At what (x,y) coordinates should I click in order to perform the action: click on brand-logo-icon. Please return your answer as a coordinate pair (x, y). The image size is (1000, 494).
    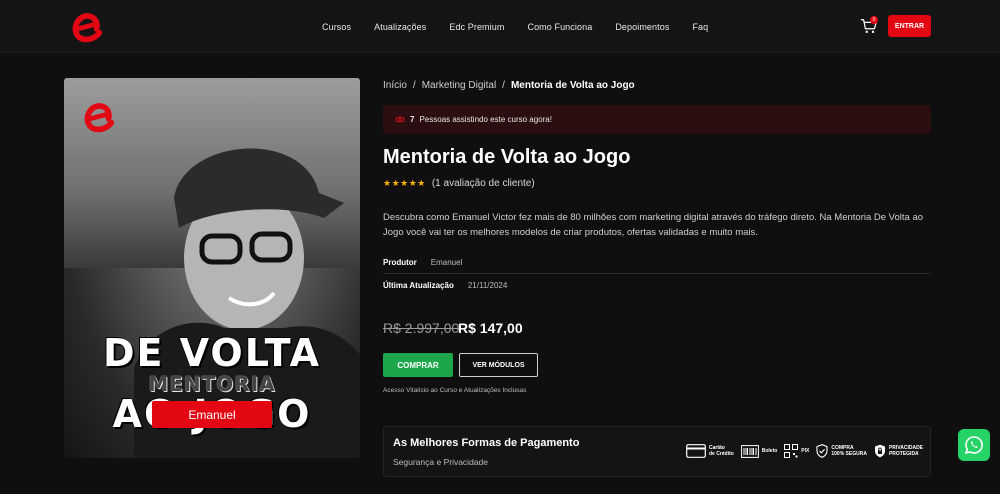
    Looking at the image, I should click on (87, 27).